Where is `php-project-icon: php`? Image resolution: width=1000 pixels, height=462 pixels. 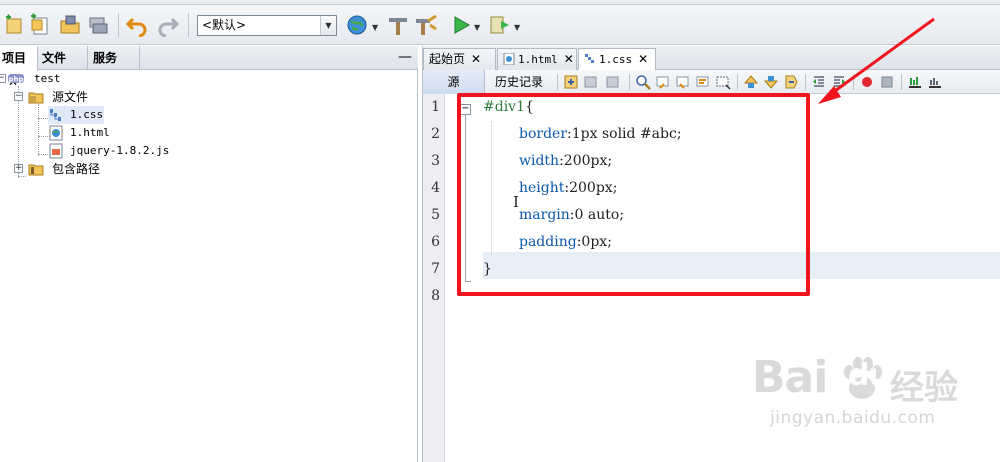 php-project-icon: php is located at coordinates (16, 79).